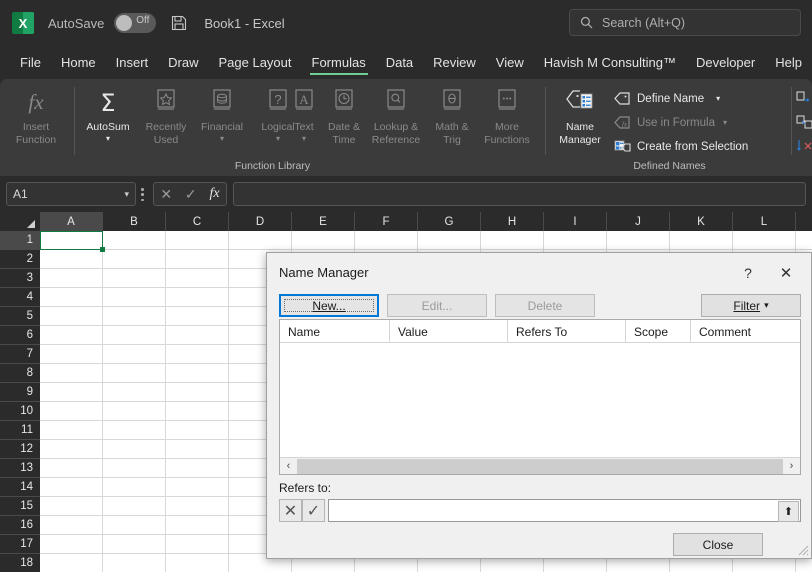  Describe the element at coordinates (71, 563) in the screenshot. I see `grid-cell-A18` at that location.